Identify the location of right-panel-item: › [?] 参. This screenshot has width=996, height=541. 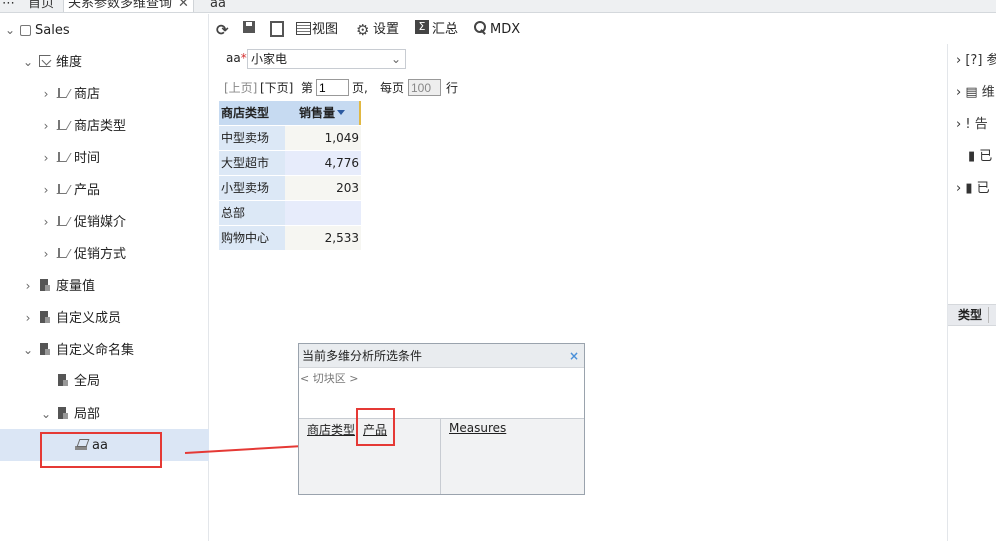
(976, 61).